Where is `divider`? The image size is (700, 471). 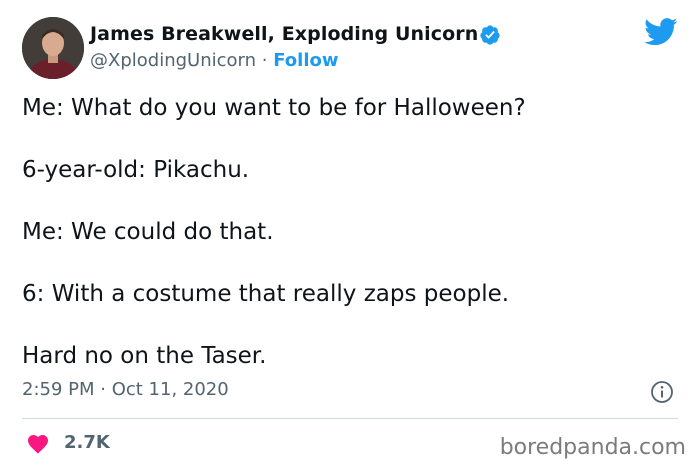
divider is located at coordinates (350, 418).